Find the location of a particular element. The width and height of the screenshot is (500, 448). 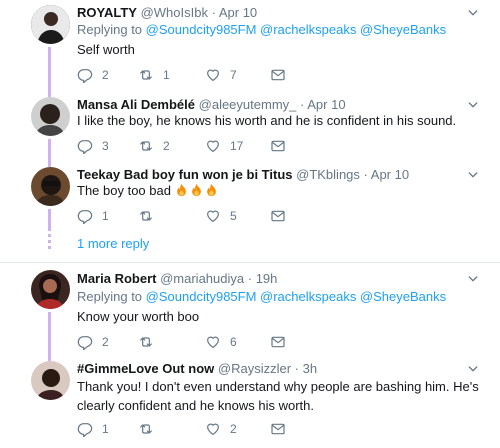

tweet-actions: 2 1 7 is located at coordinates (192, 75).